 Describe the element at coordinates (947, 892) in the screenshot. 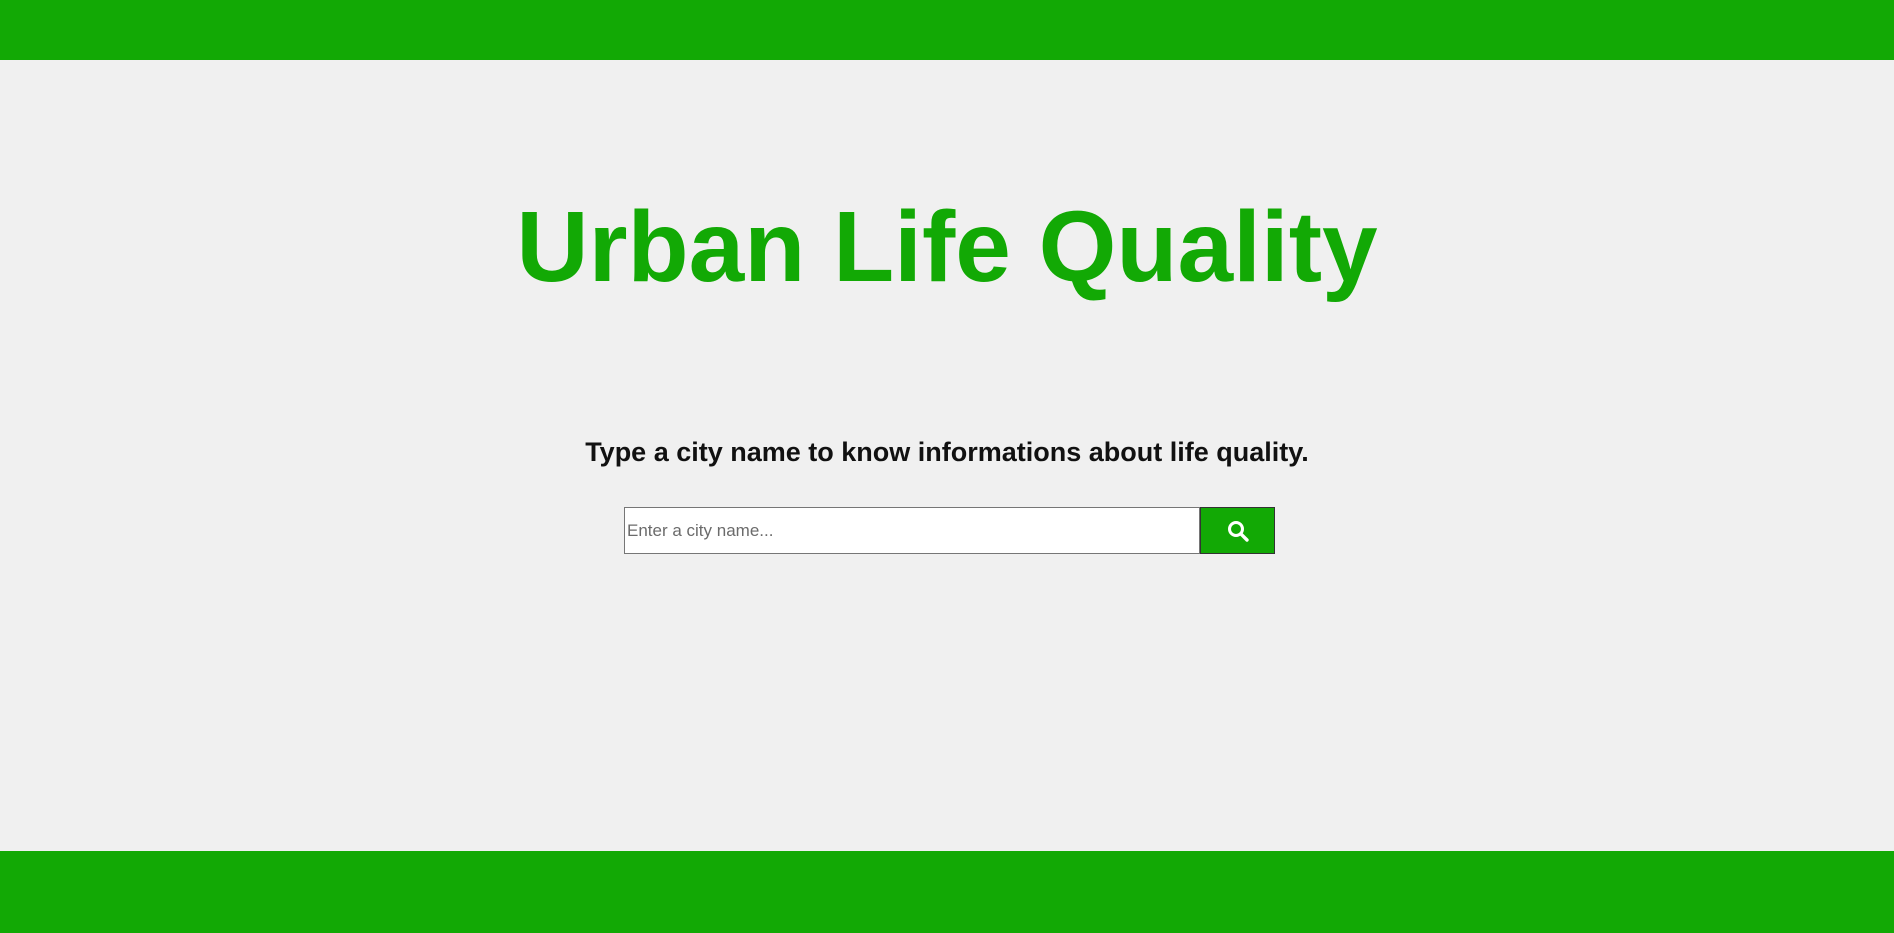

I see `footer-bar` at that location.